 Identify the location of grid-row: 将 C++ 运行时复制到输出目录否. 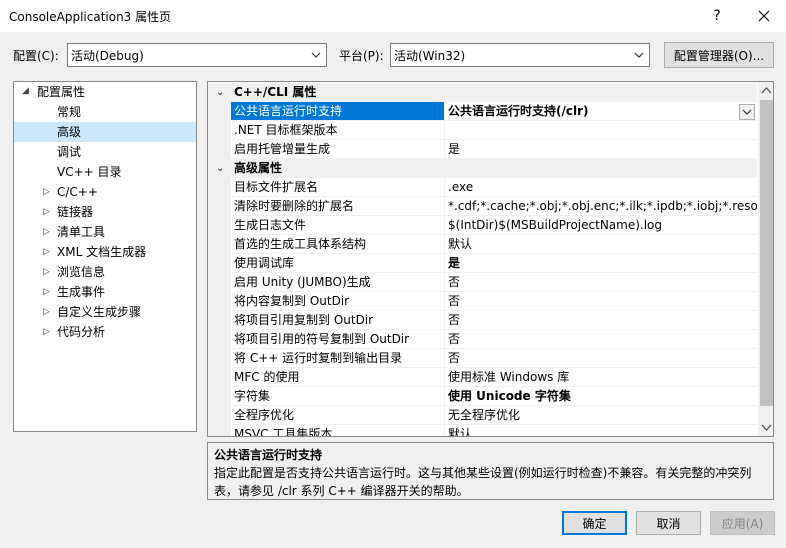
(482, 358).